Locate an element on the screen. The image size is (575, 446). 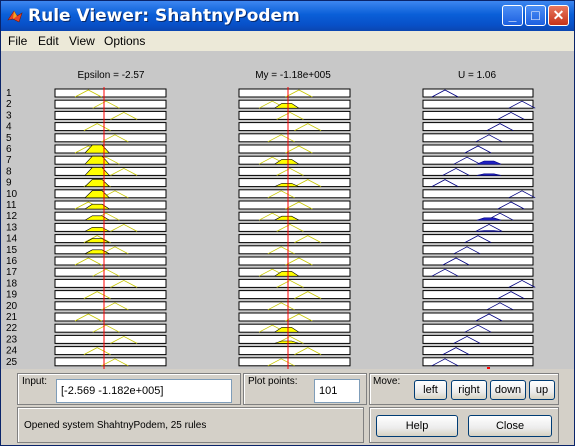
my-header: My = -1.18e+005 is located at coordinates (293, 75).